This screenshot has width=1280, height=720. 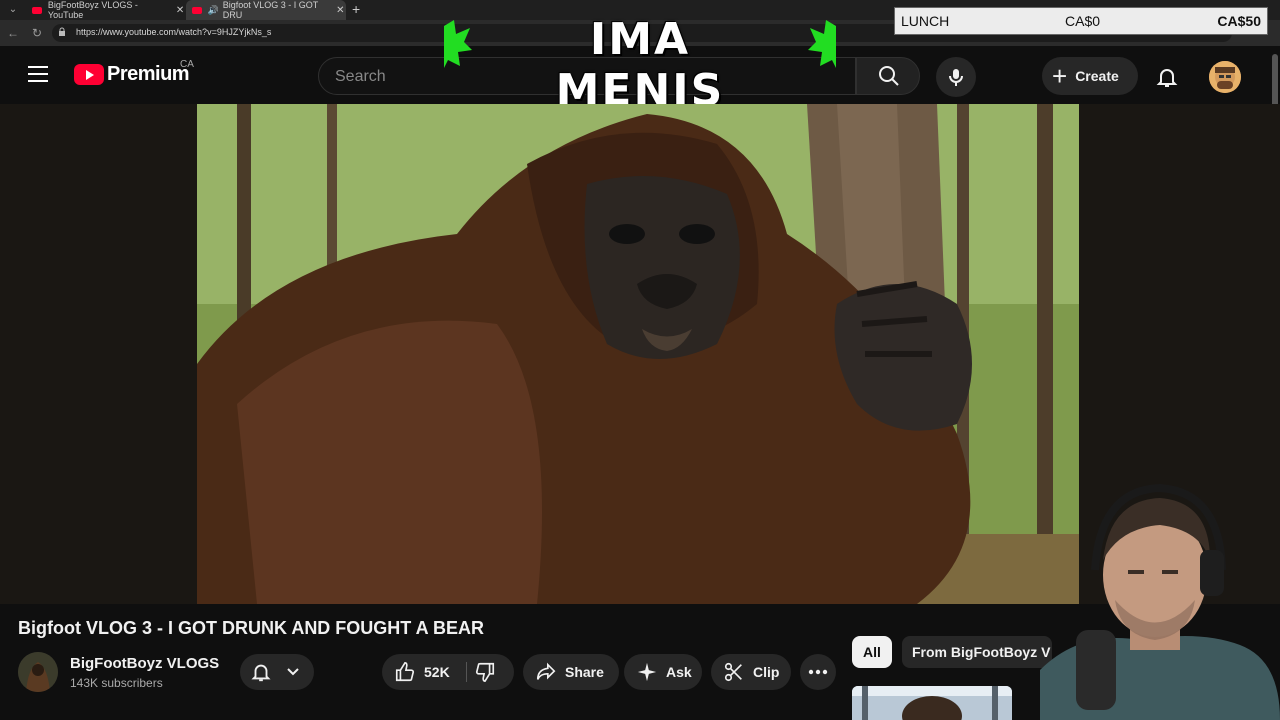 I want to click on donation-goal-widget: LUNCH CA$0 CA$50, so click(x=1081, y=21).